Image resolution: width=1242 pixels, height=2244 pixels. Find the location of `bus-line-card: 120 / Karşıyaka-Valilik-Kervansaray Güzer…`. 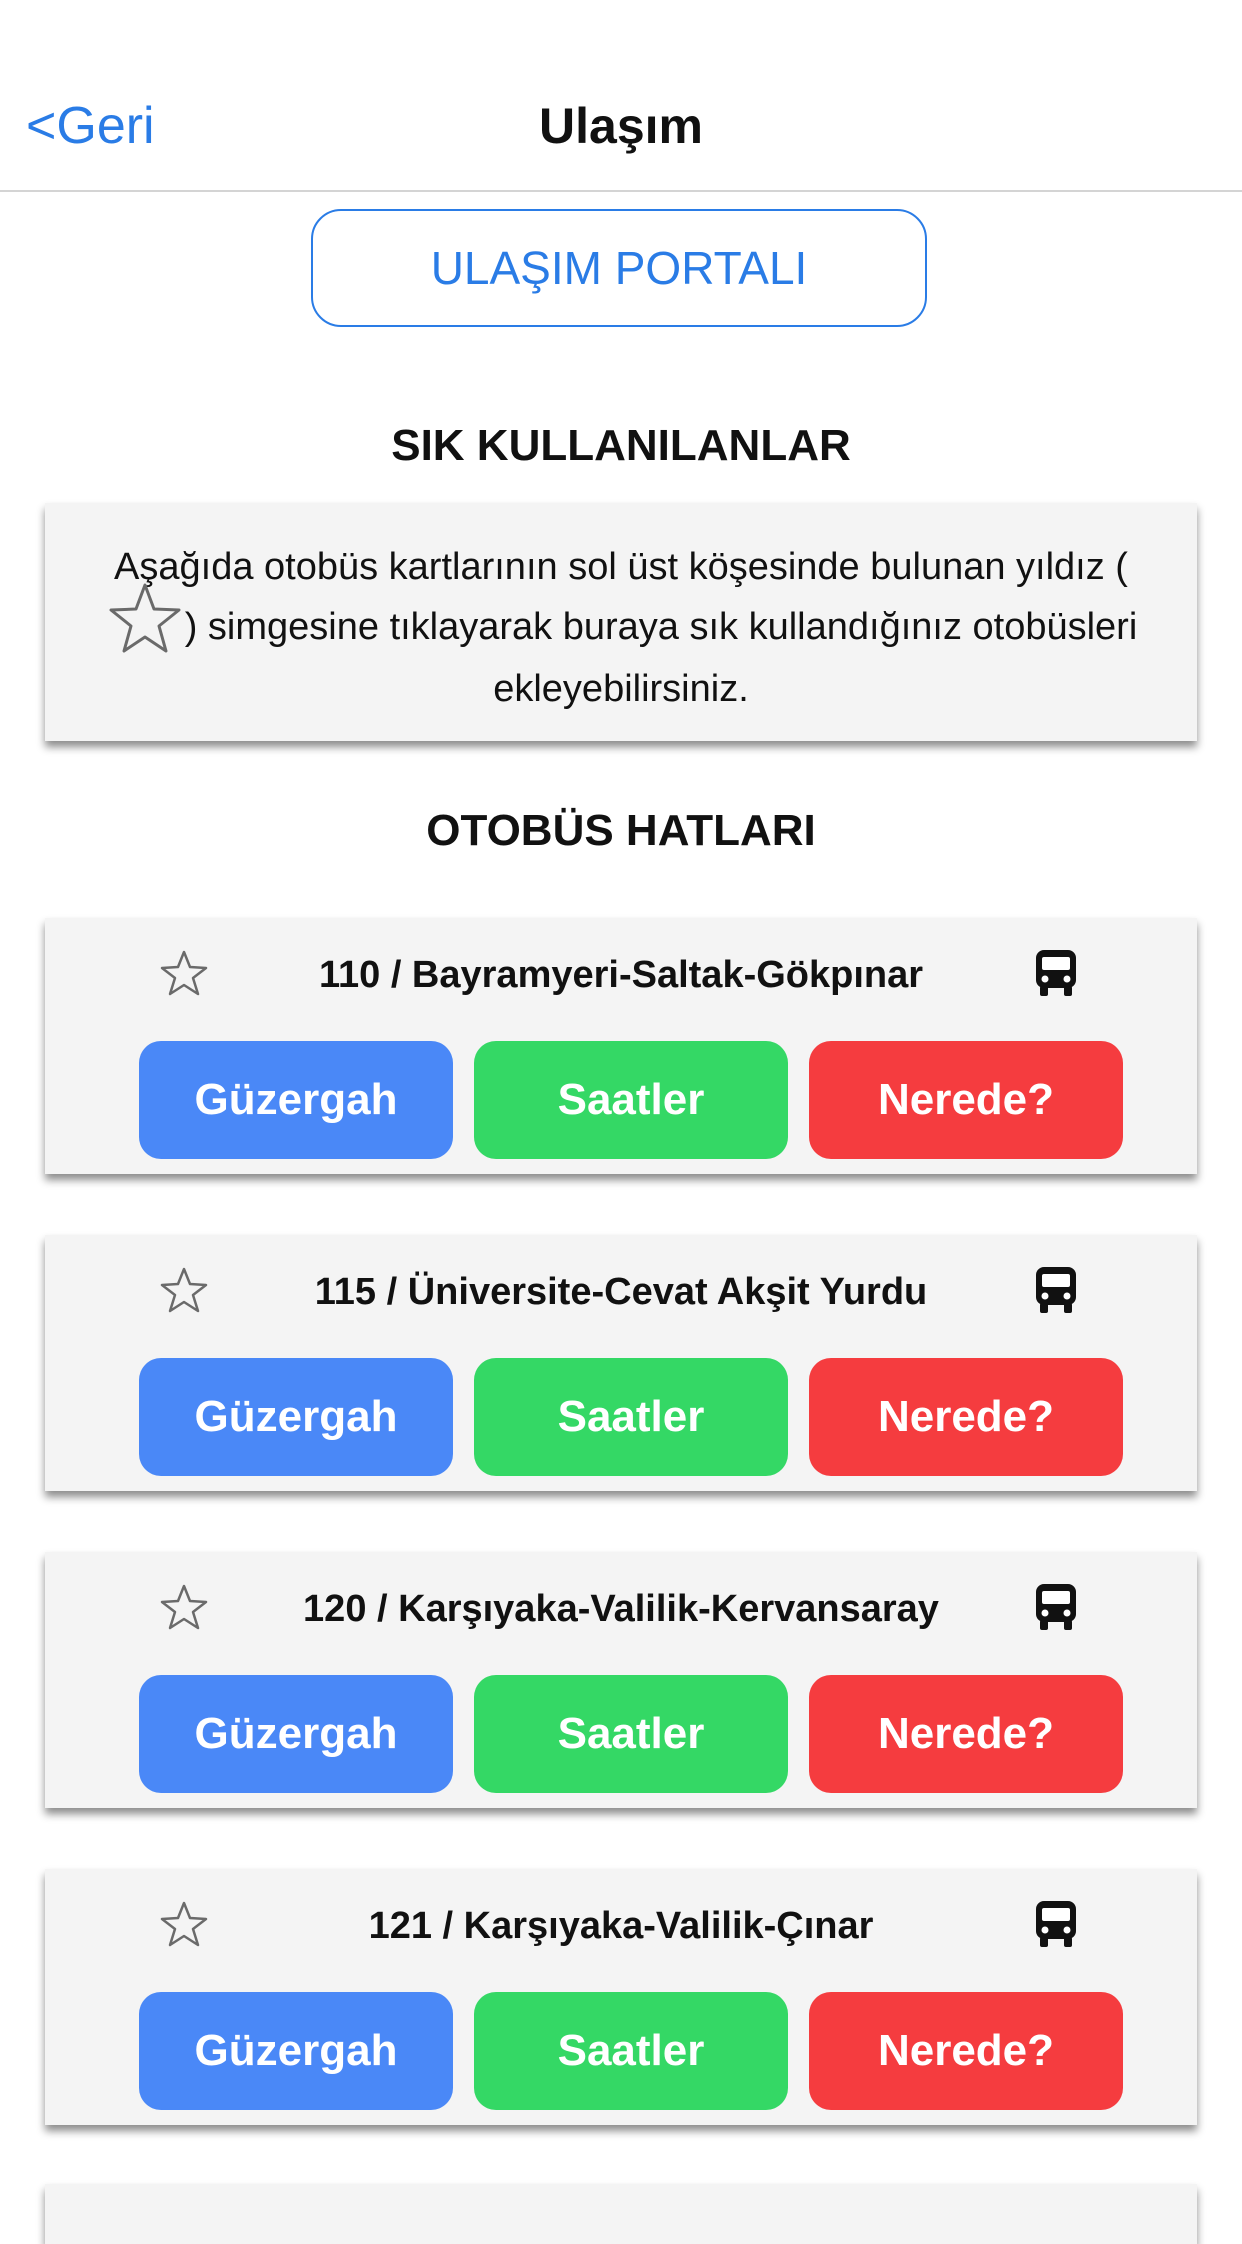

bus-line-card: 120 / Karşıyaka-Valilik-Kervansaray Güzer… is located at coordinates (621, 1680).